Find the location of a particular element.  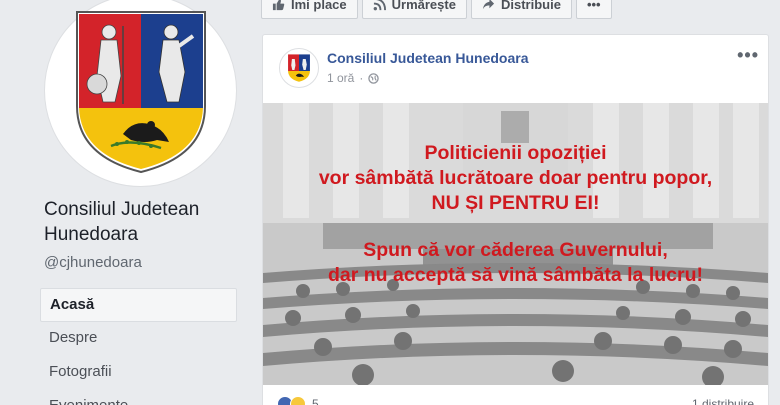

page-nav: Acasă Despre Fotografii Evenimente is located at coordinates (138, 346).